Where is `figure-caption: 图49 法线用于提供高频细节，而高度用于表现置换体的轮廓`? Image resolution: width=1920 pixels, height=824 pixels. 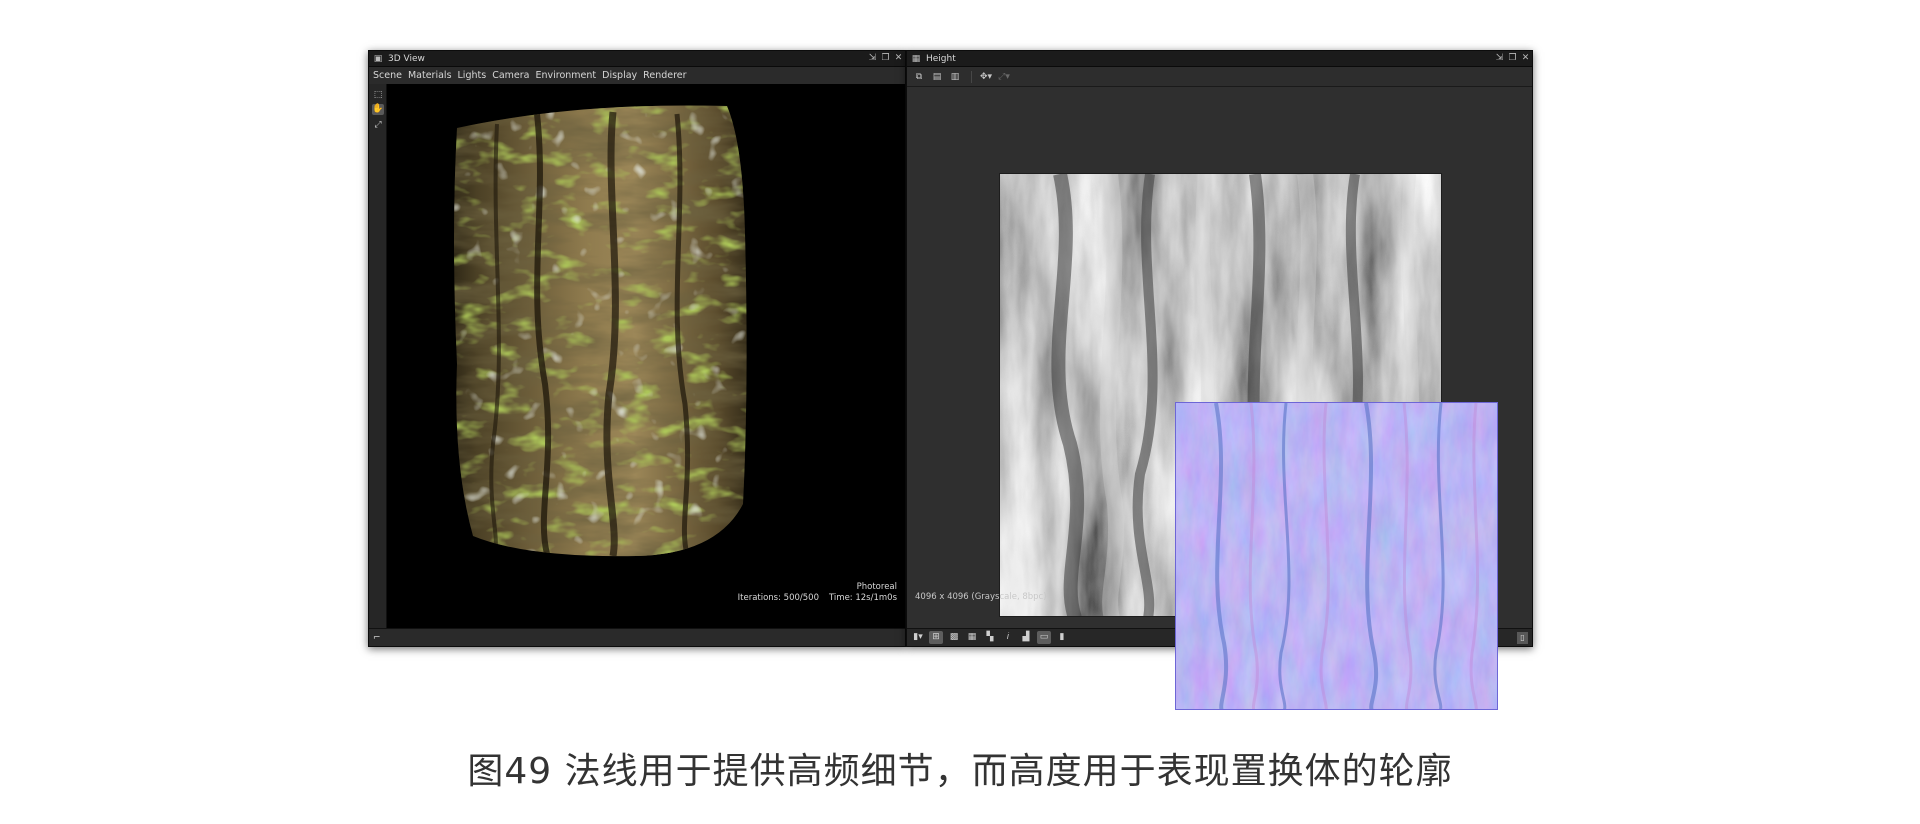 figure-caption: 图49 法线用于提供高频细节，而高度用于表现置换体的轮廓 is located at coordinates (960, 771).